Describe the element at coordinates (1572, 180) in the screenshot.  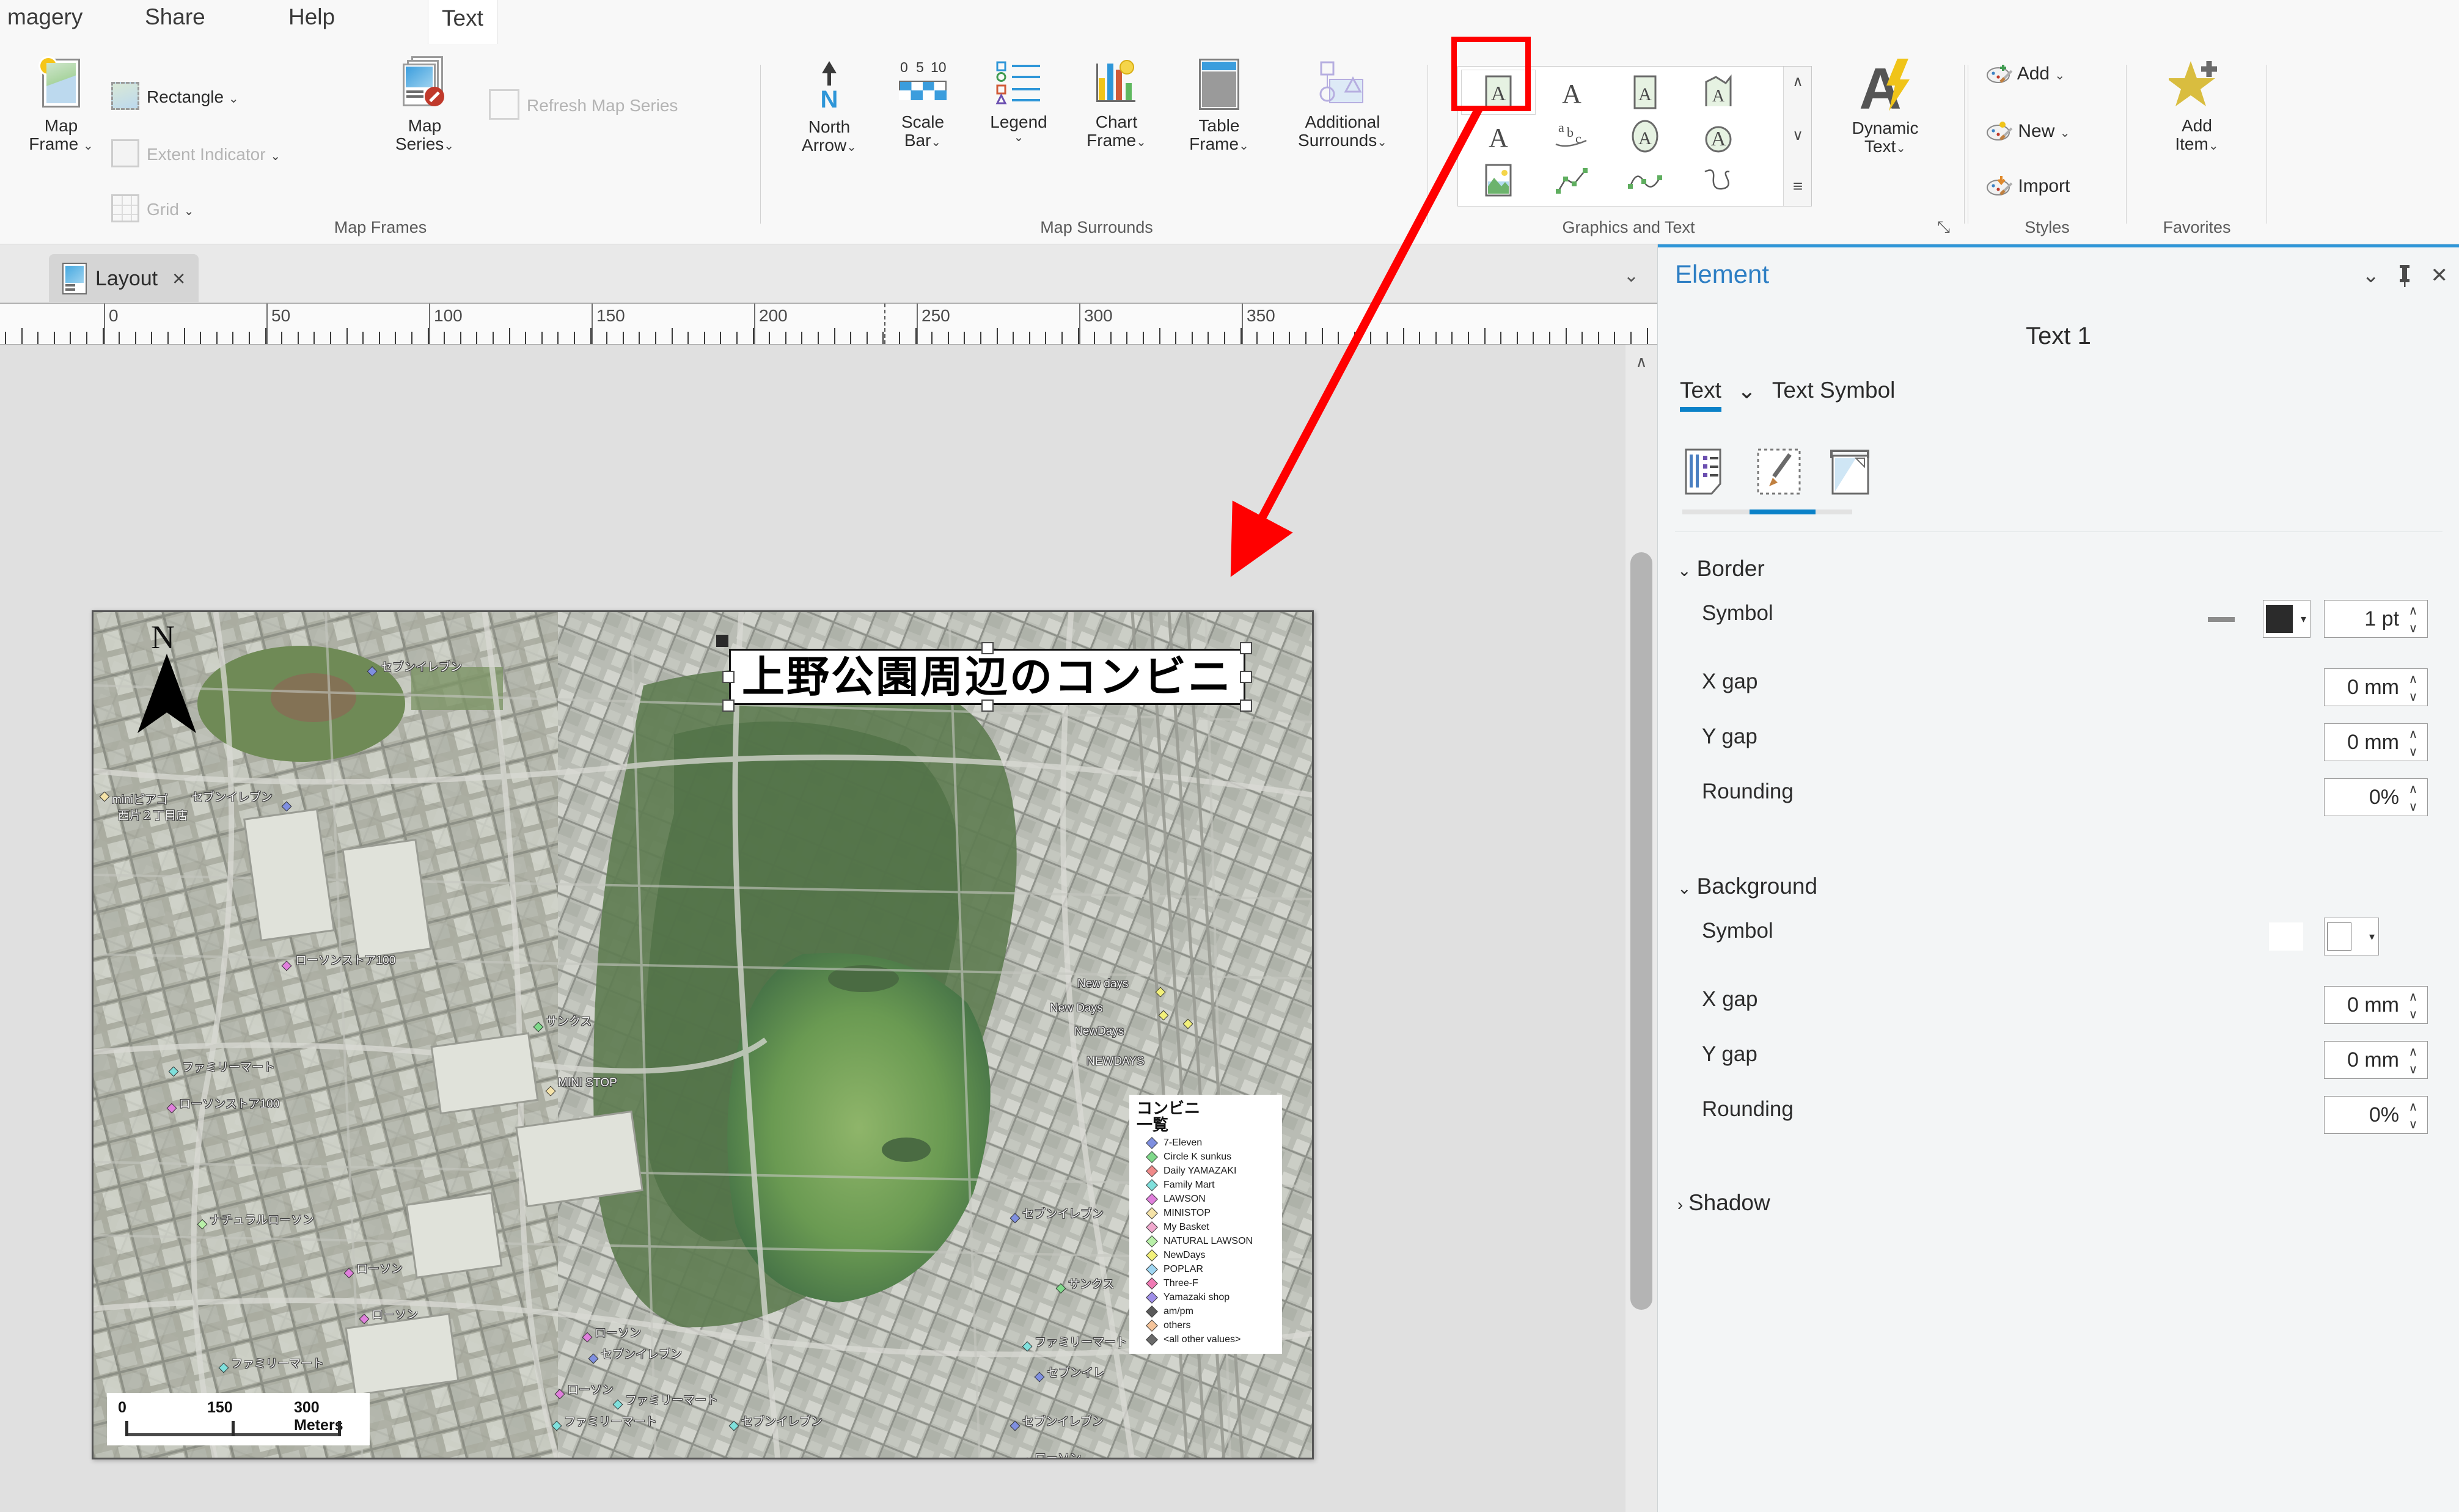
I see `gallery-item-polyline` at that location.